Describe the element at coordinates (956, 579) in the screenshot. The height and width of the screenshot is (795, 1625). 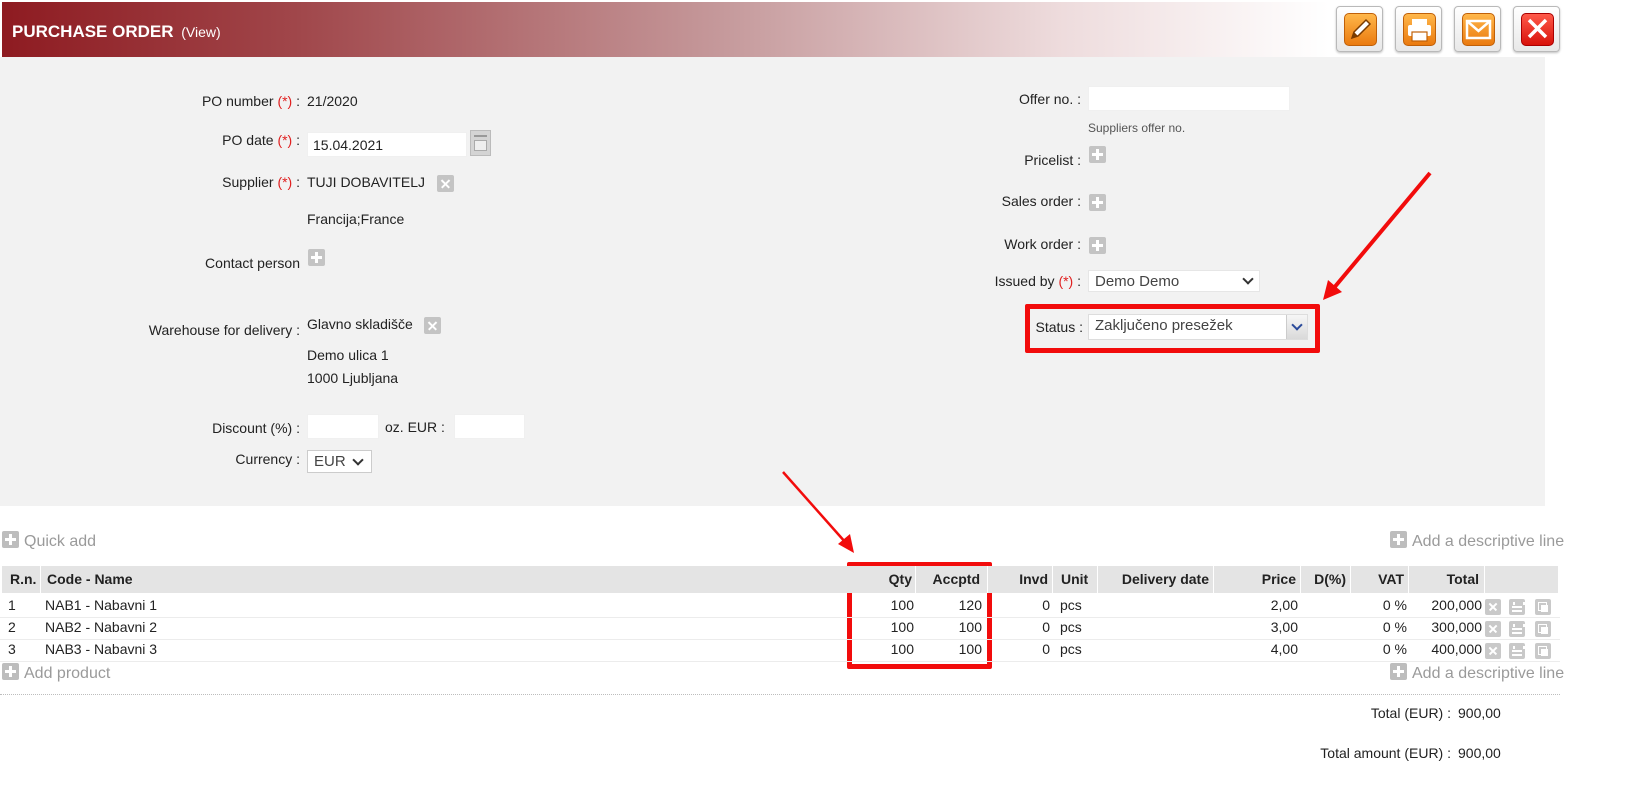
I see `col-accptd: Accptd` at that location.